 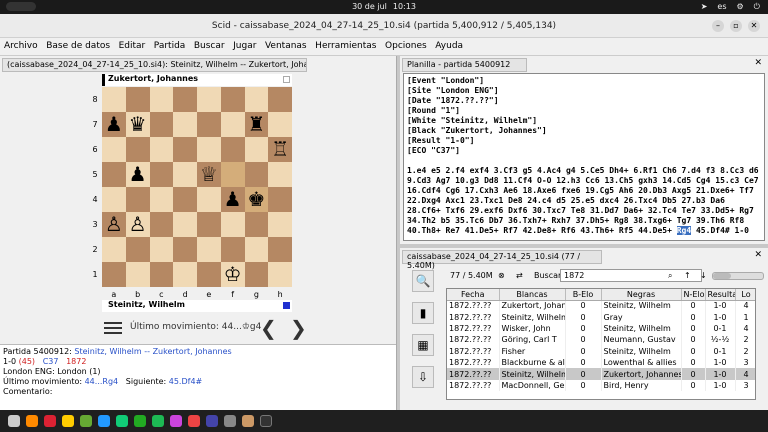 What do you see at coordinates (185, 99) in the screenshot?
I see `square-d8` at bounding box center [185, 99].